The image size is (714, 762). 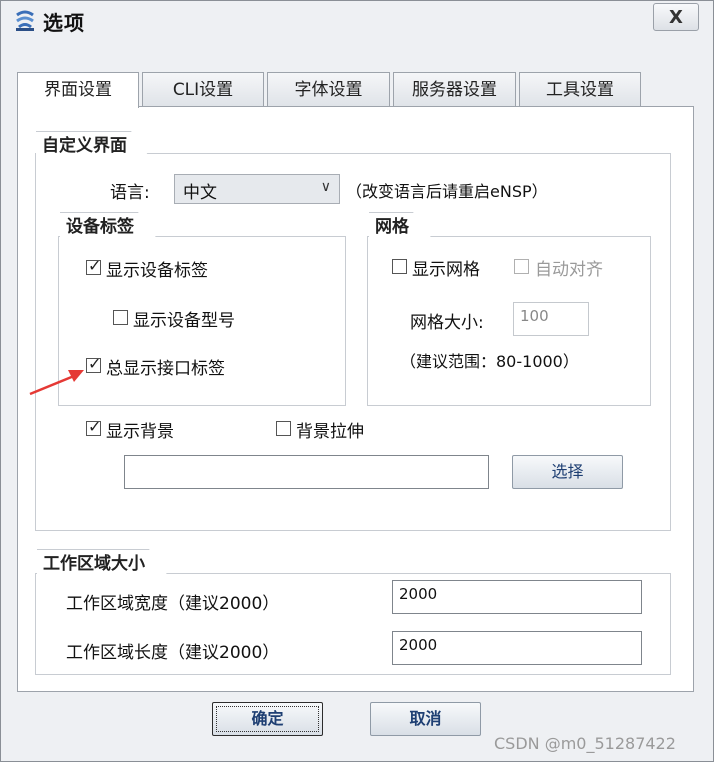 I want to click on show-device-tags-checkbox: ✓, so click(x=93, y=265).